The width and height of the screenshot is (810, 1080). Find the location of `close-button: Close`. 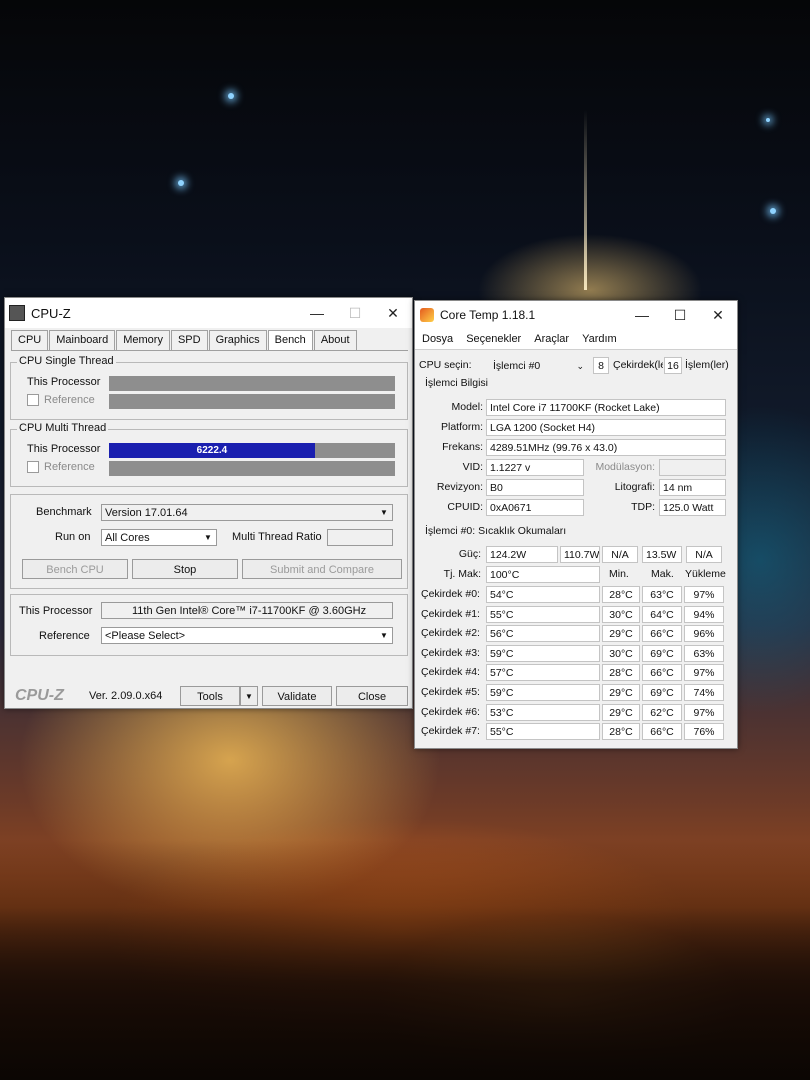

close-button: Close is located at coordinates (372, 696).